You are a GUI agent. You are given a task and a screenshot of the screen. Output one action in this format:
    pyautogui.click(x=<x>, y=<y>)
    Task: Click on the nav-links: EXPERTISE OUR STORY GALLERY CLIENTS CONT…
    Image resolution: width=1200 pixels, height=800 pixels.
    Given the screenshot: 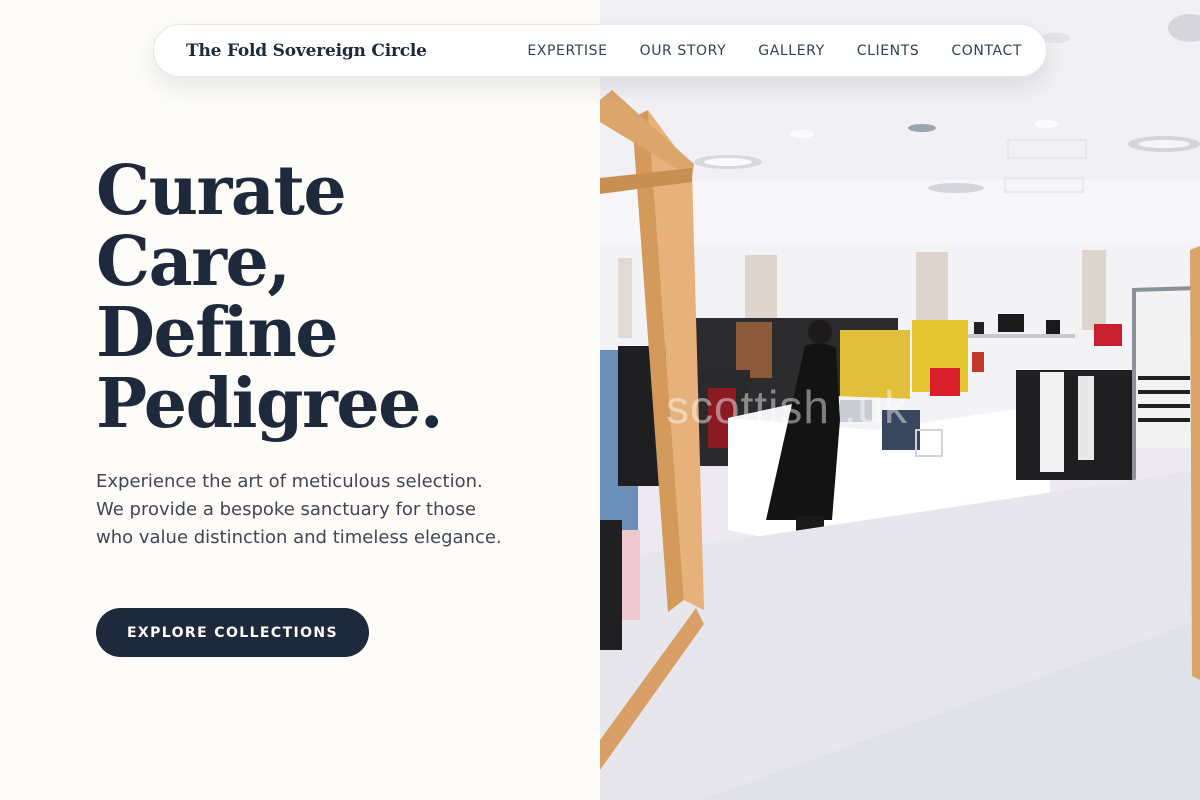 What is the action you would take?
    pyautogui.click(x=774, y=51)
    